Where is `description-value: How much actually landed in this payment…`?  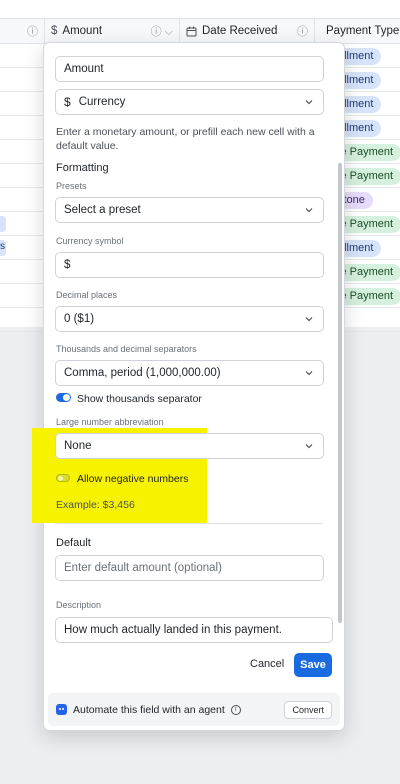
description-value: How much actually landed in this payment… is located at coordinates (173, 630).